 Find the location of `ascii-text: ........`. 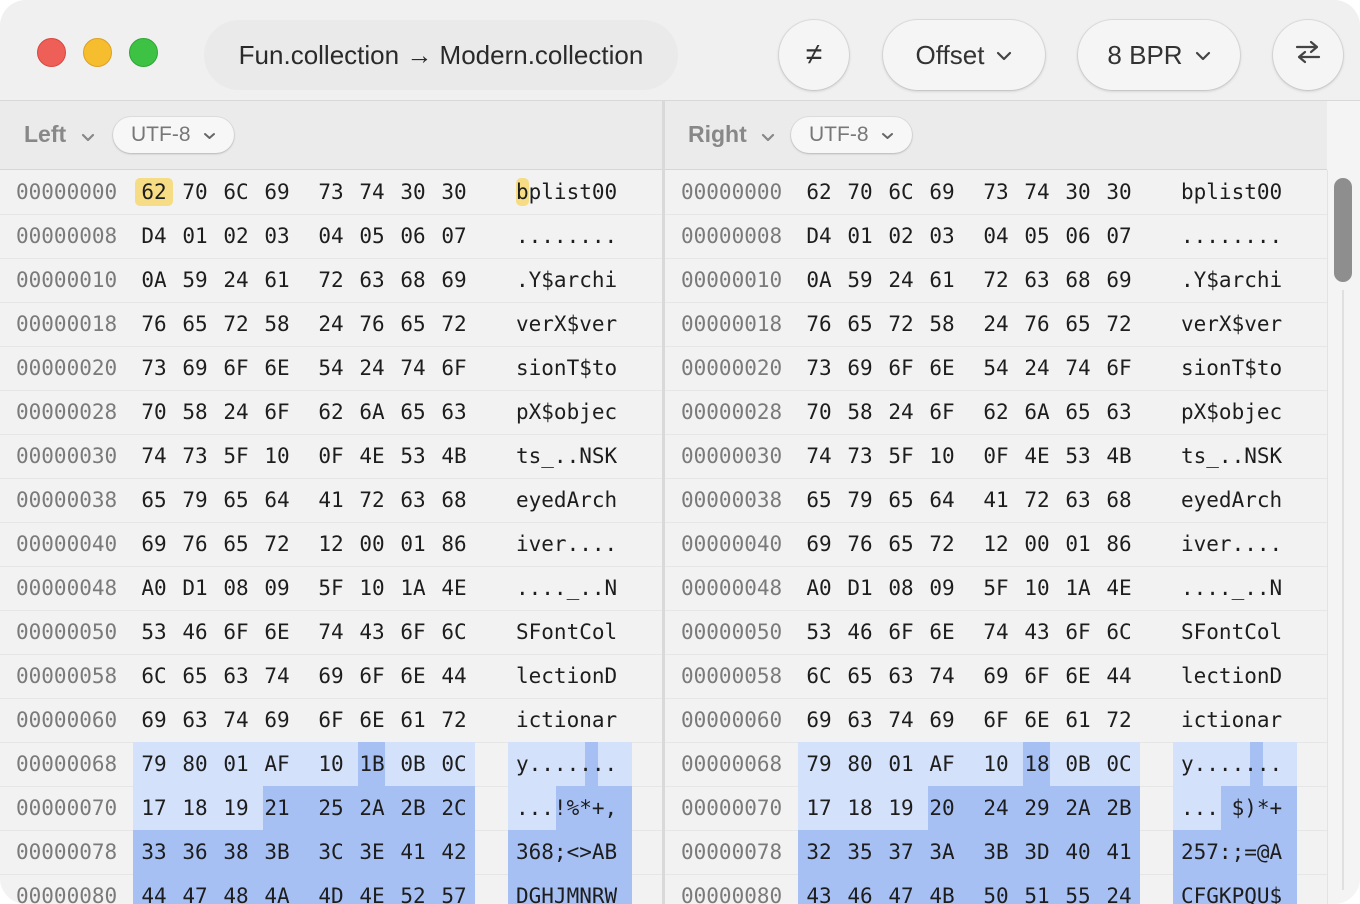

ascii-text: ........ is located at coordinates (1231, 236).